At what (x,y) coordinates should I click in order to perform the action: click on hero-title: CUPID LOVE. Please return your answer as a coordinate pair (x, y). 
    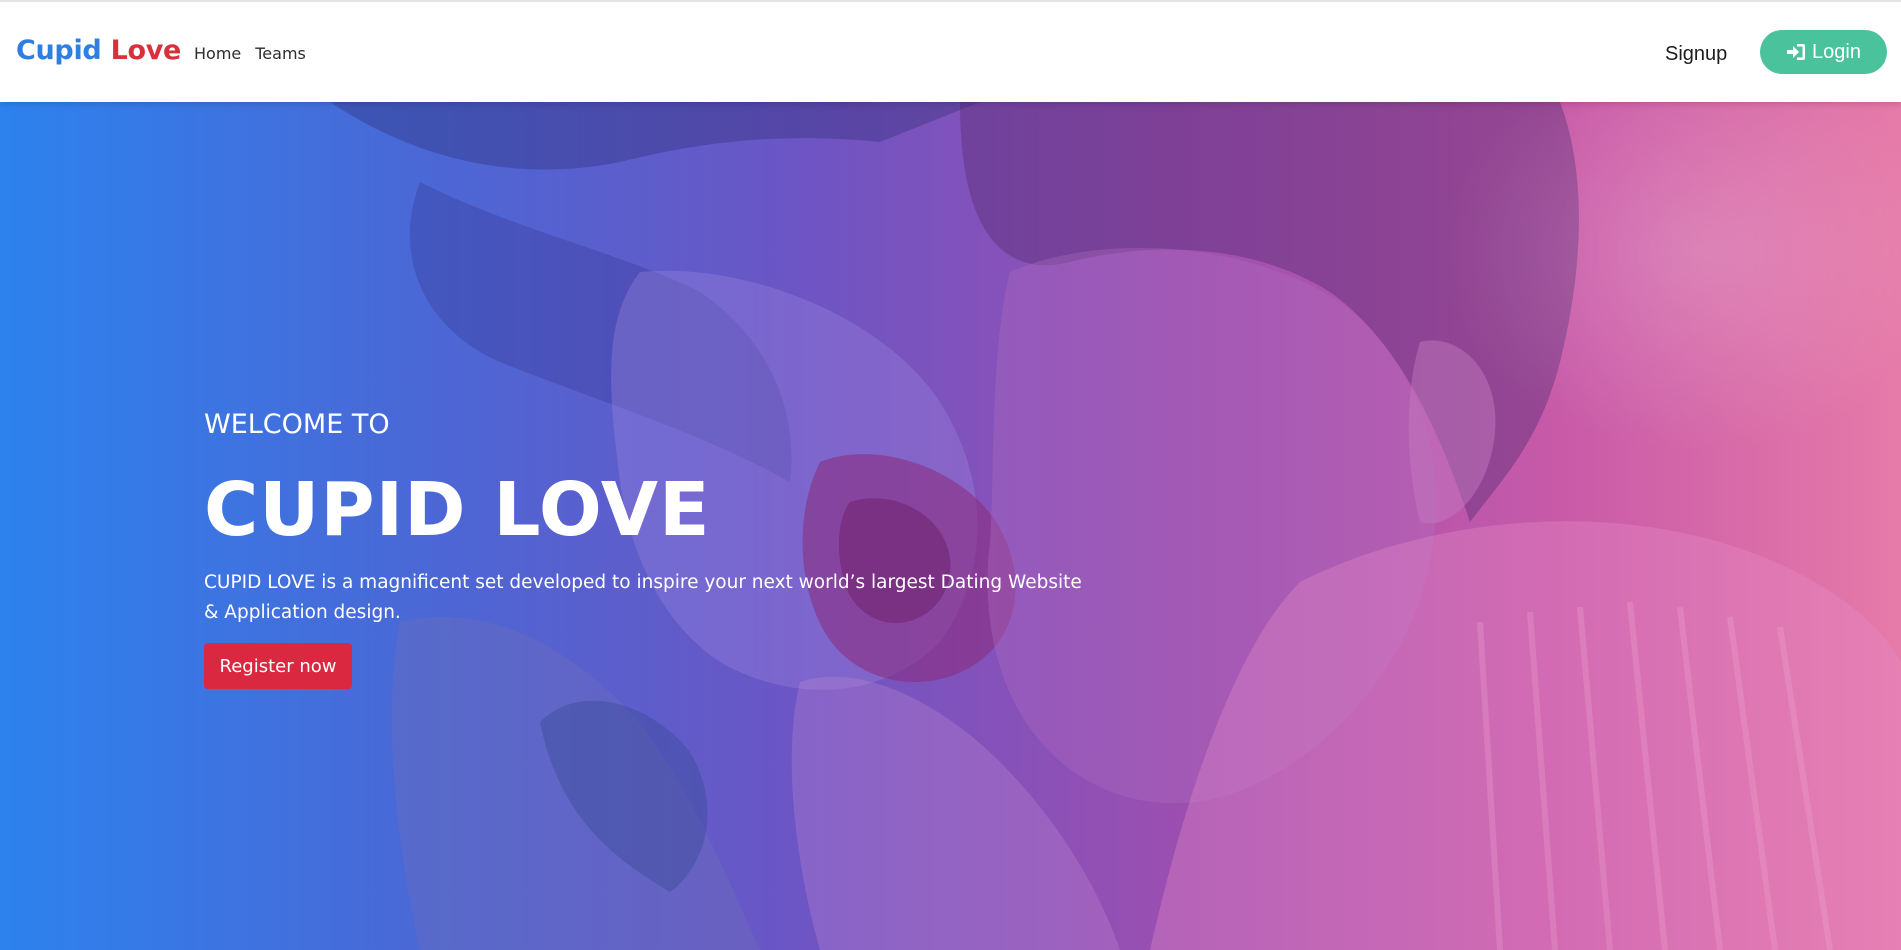
    Looking at the image, I should click on (457, 510).